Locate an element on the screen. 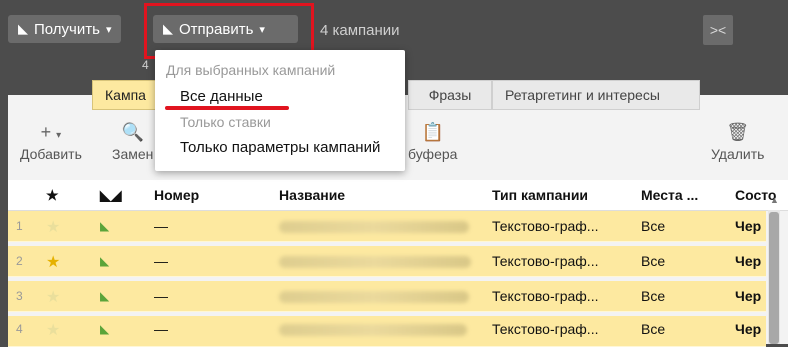 This screenshot has height=347, width=788. header-name: Название is located at coordinates (312, 195).